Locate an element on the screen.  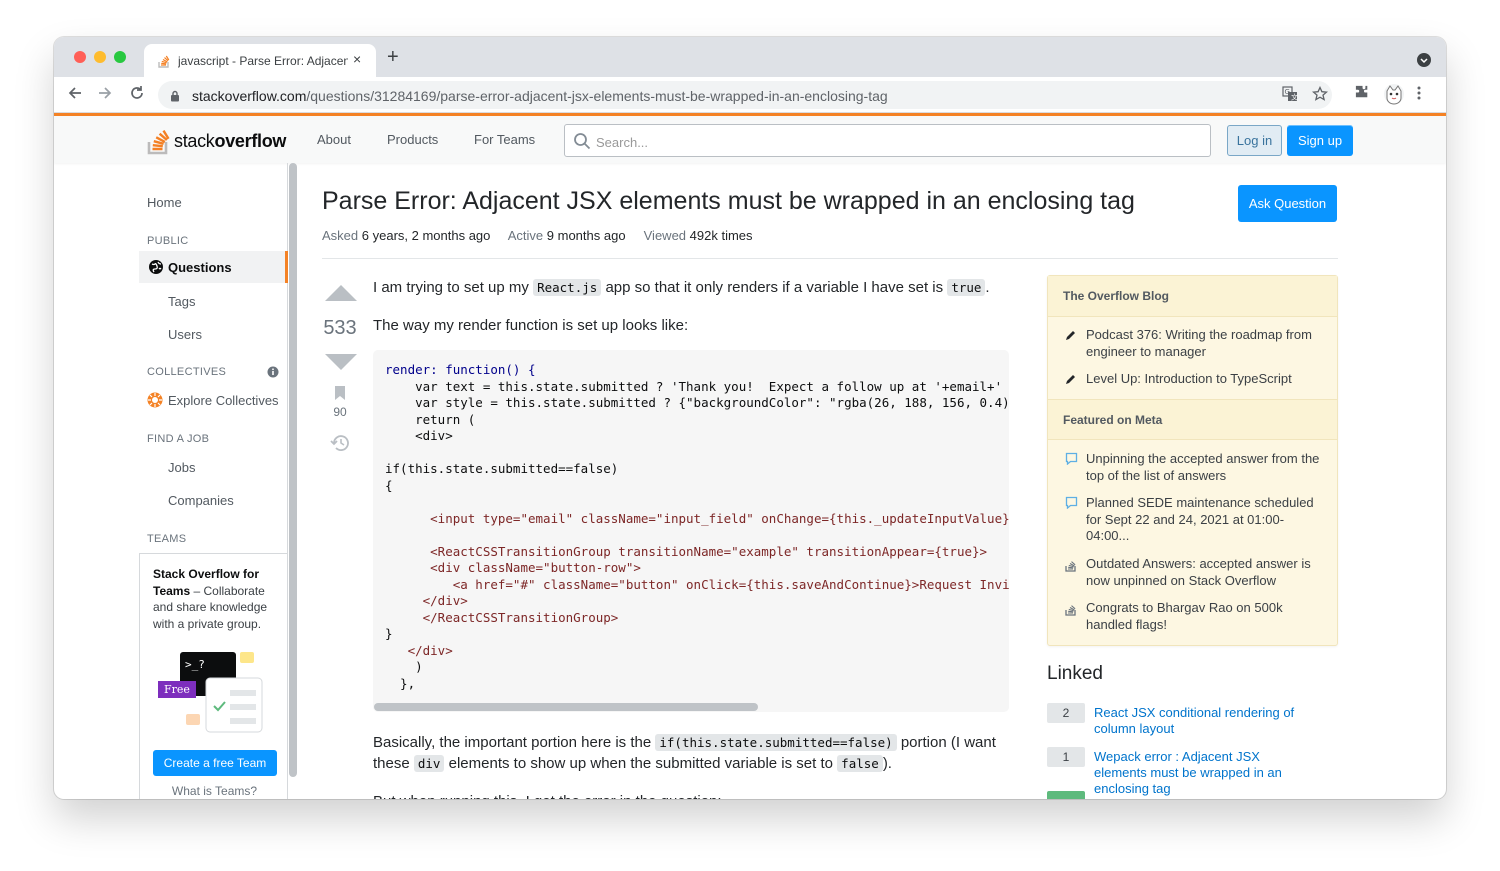
upvote-icon is located at coordinates (341, 293).